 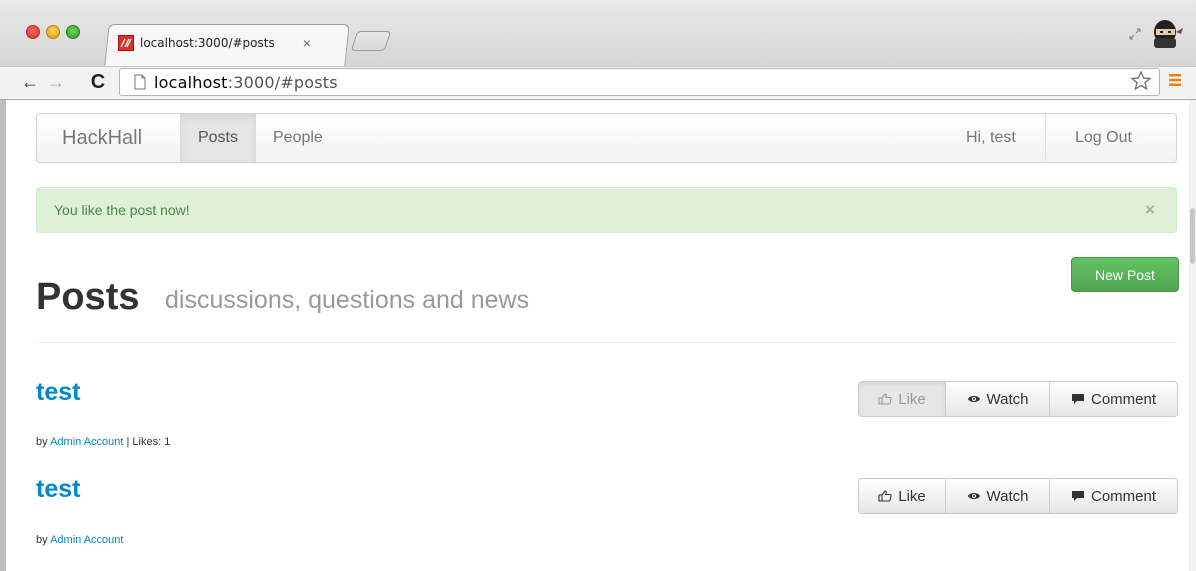 What do you see at coordinates (88, 297) in the screenshot?
I see `page-title: Posts` at bounding box center [88, 297].